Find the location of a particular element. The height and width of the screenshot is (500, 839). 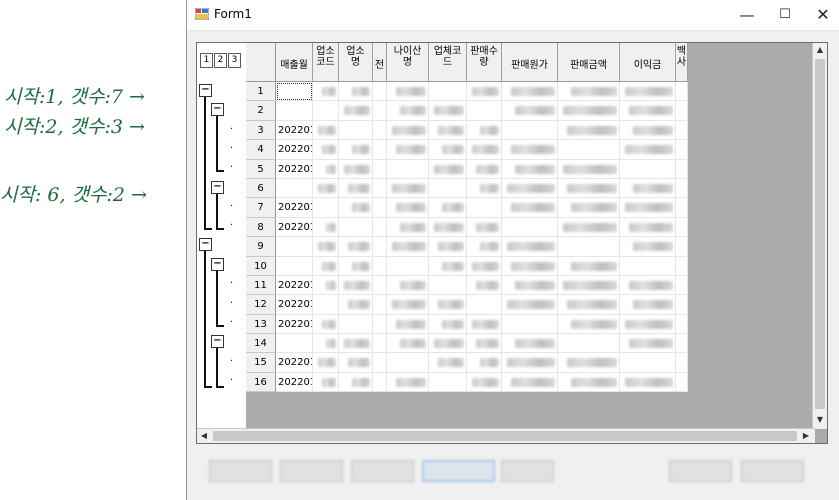

row-header: 2 is located at coordinates (261, 111).